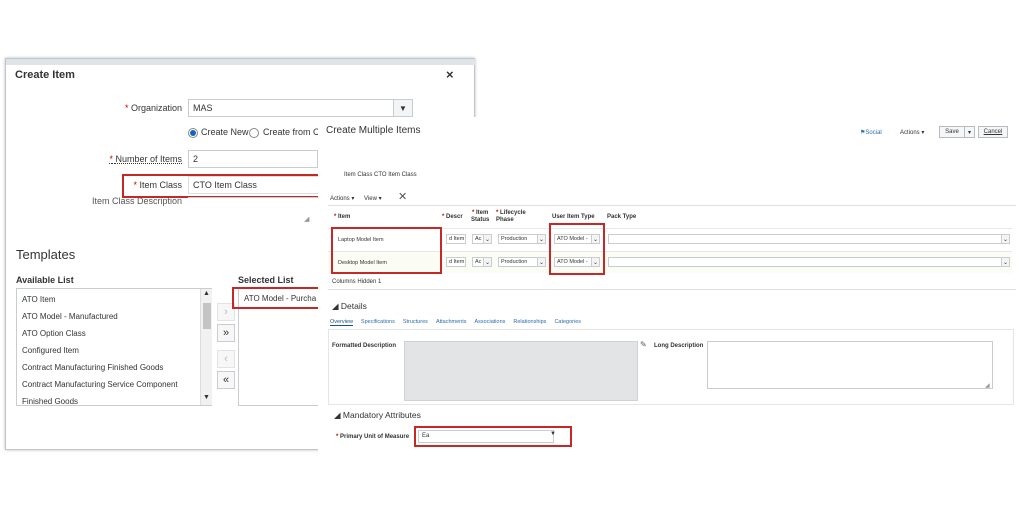 The image size is (1024, 512). I want to click on item-class-description-field, so click(253, 210).